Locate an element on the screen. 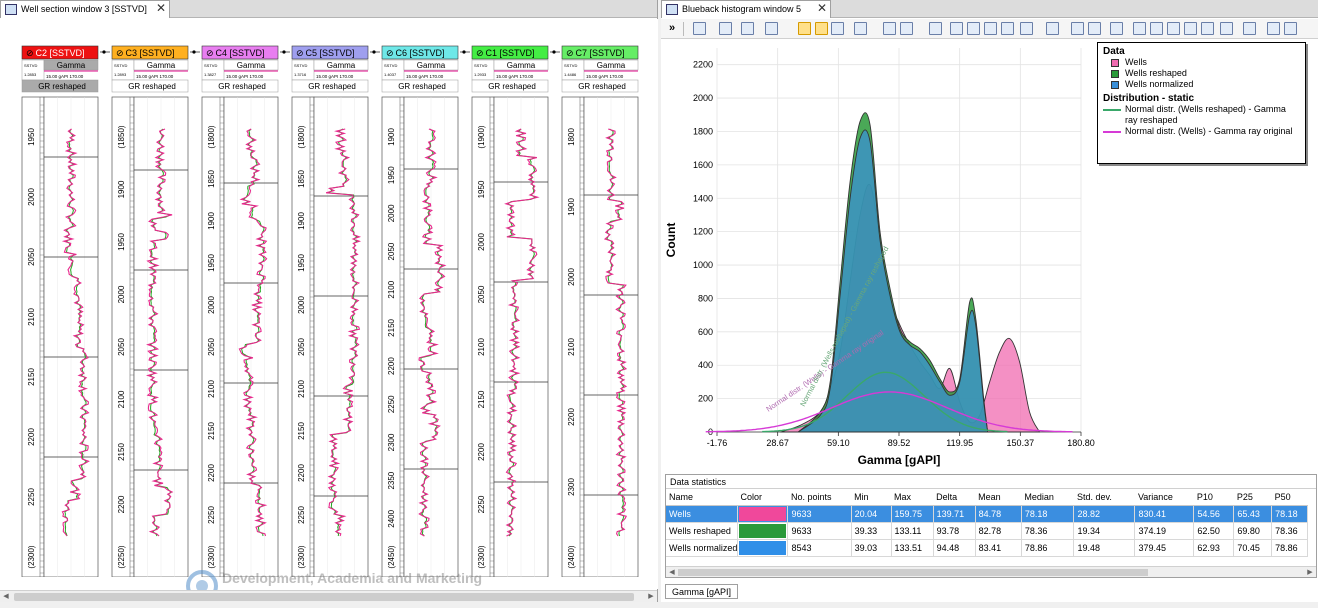 Image resolution: width=1318 pixels, height=608 pixels. row-name-cell: Wells reshaped is located at coordinates (702, 531).